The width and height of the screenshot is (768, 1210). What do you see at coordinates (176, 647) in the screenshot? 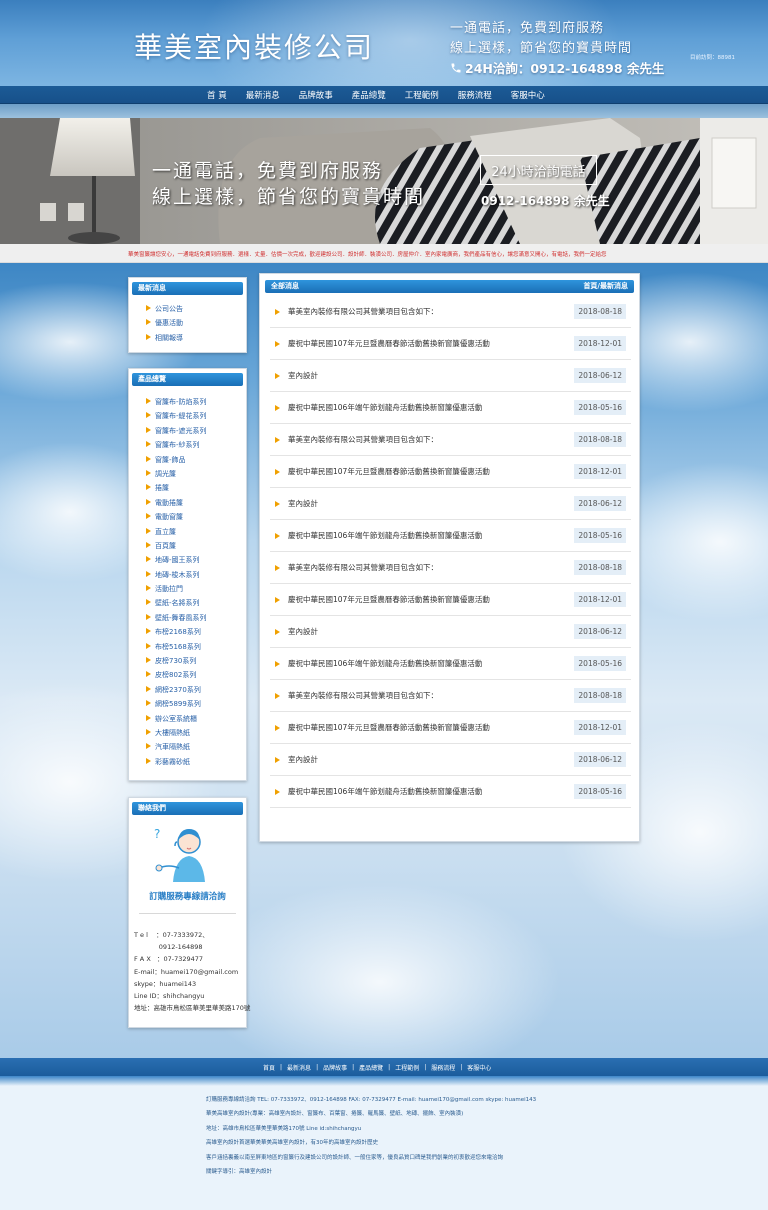
I see `sidebar-product-item: 布榜5168系列` at bounding box center [176, 647].